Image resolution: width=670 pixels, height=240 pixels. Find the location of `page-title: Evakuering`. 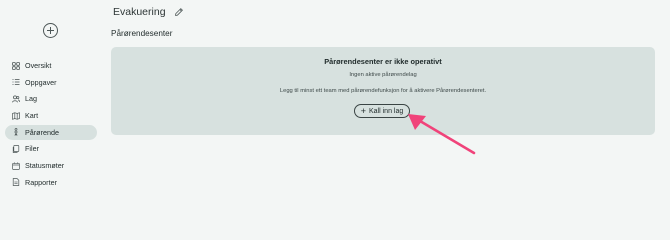

page-title: Evakuering is located at coordinates (148, 12).